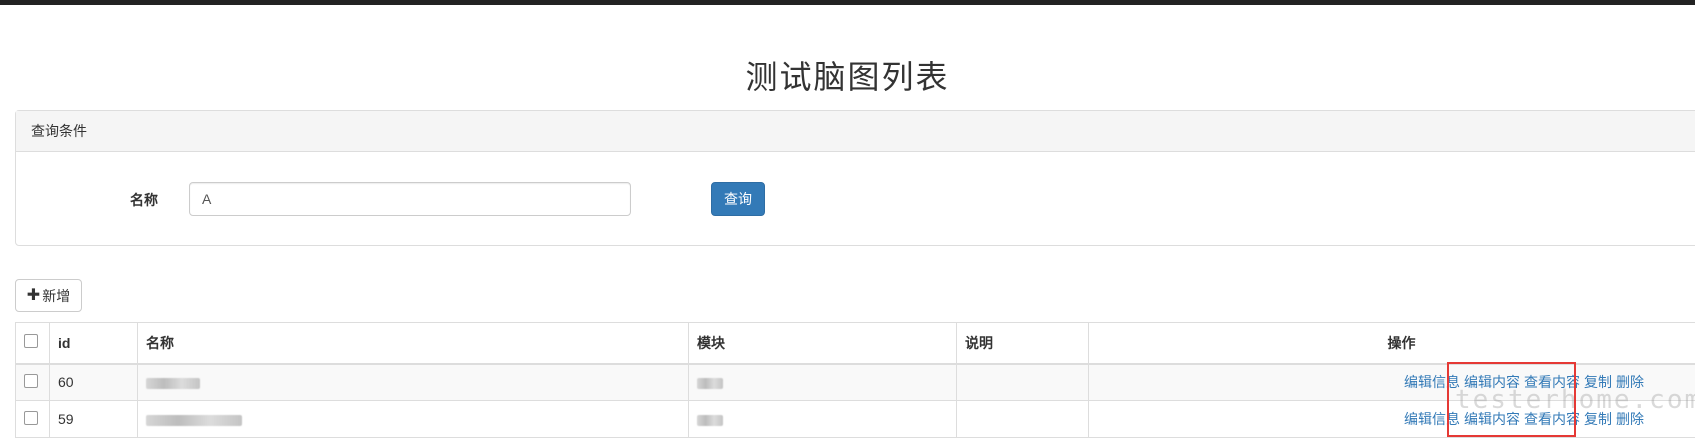 The image size is (1695, 439). I want to click on select-all-header, so click(32, 343).